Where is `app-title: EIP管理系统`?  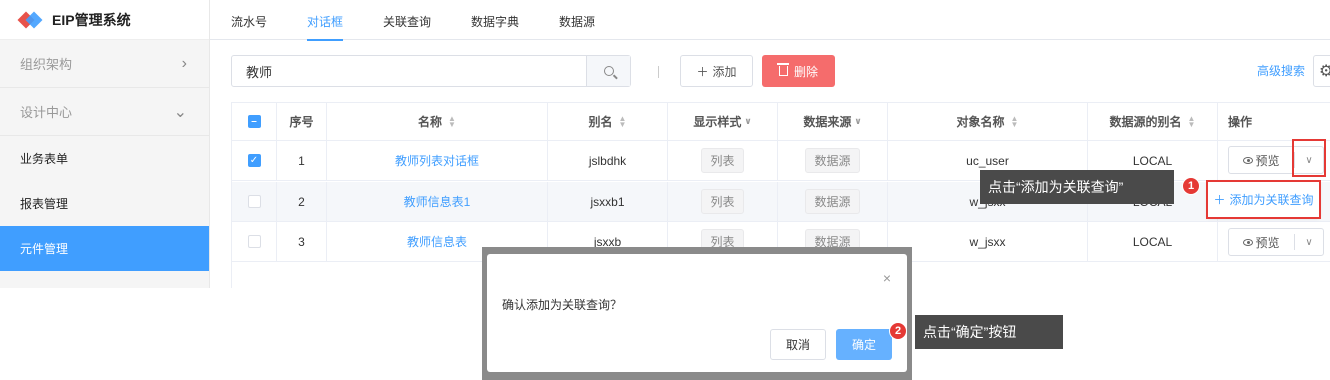 app-title: EIP管理系统 is located at coordinates (91, 19).